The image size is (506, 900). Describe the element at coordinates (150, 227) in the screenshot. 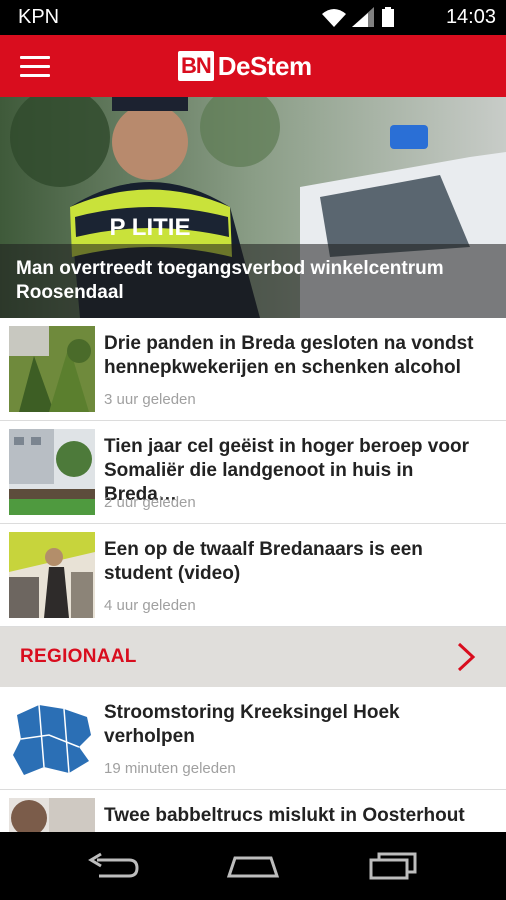

I see `vest-text: P LITIE` at that location.